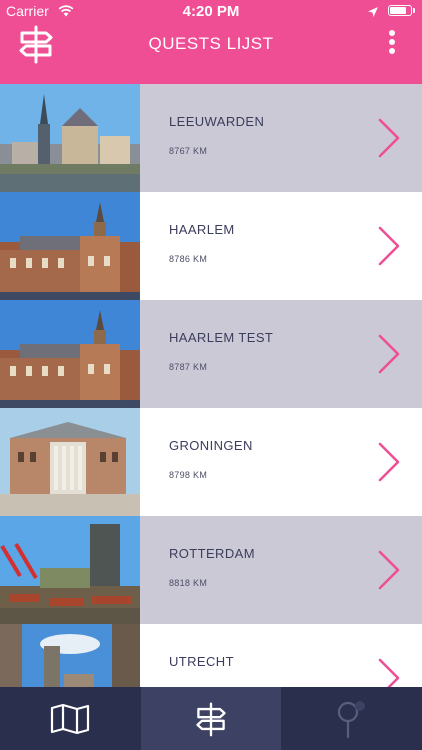  I want to click on page-title: QUESTS LIJST, so click(211, 43).